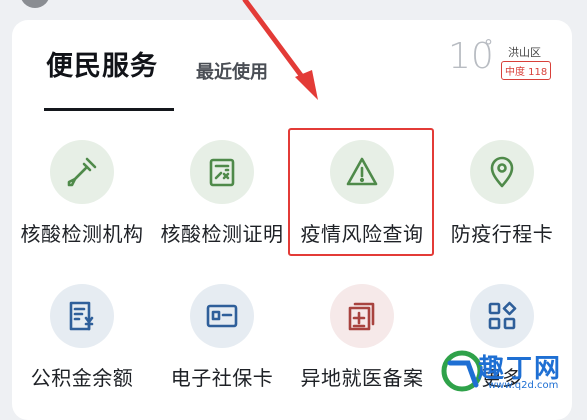 Image resolution: width=587 pixels, height=420 pixels. Describe the element at coordinates (280, 50) in the screenshot. I see `annotation-arrow-icon` at that location.